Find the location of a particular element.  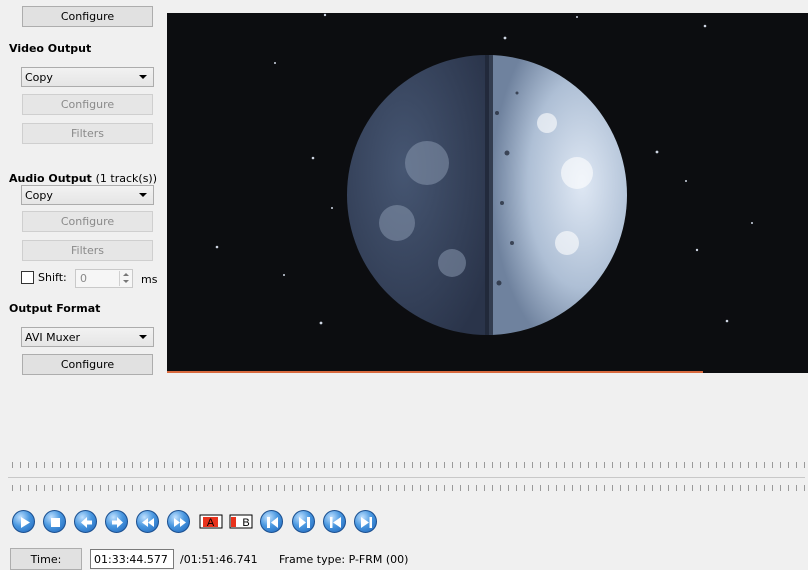

go-to-start-icon is located at coordinates (335, 522).